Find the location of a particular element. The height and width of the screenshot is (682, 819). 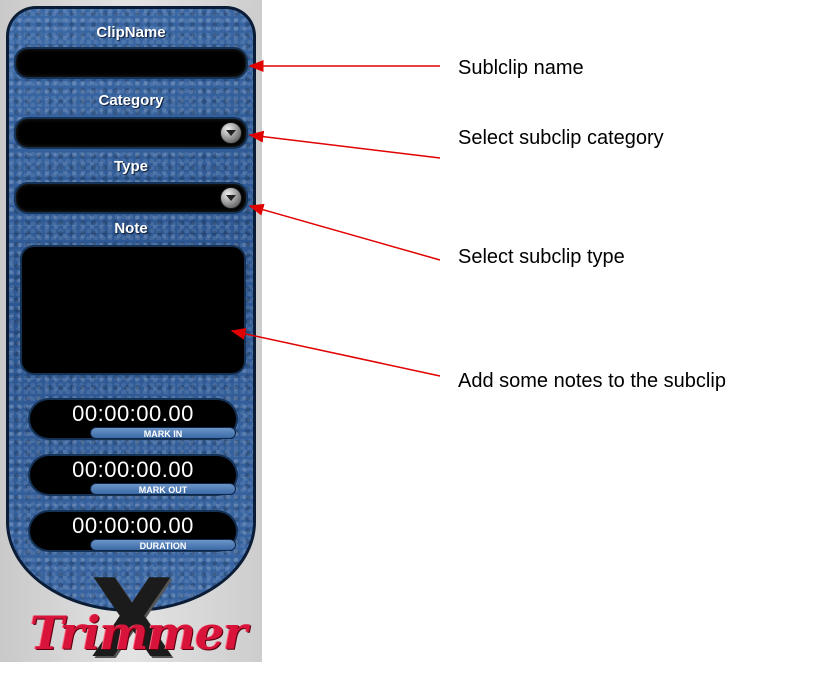

annotation-clipname: Sublclip name is located at coordinates (521, 68).